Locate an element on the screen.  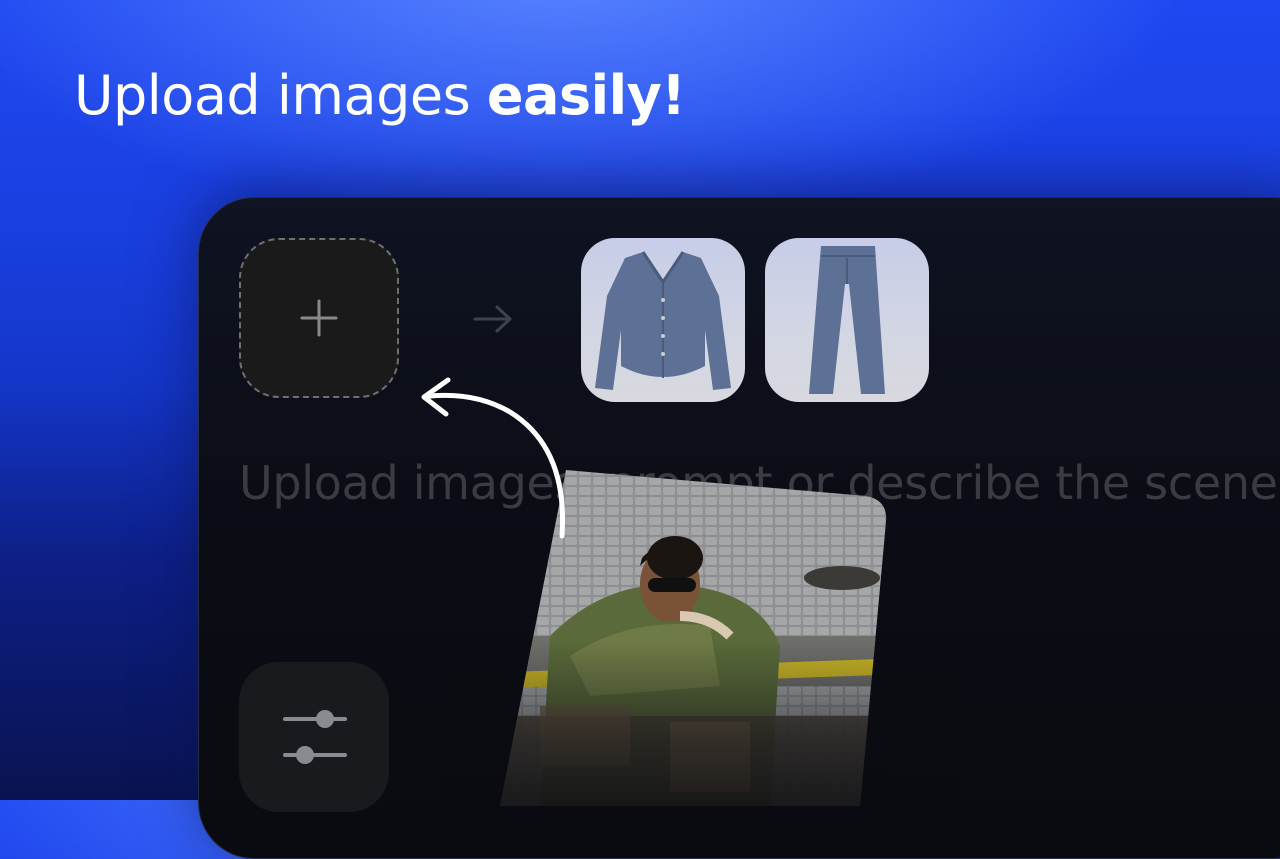
sliders-icon is located at coordinates (315, 737).